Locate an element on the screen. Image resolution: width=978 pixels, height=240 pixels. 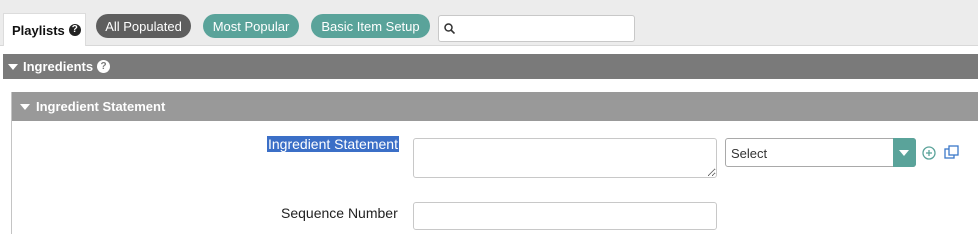
select-dropdown-button is located at coordinates (904, 152).